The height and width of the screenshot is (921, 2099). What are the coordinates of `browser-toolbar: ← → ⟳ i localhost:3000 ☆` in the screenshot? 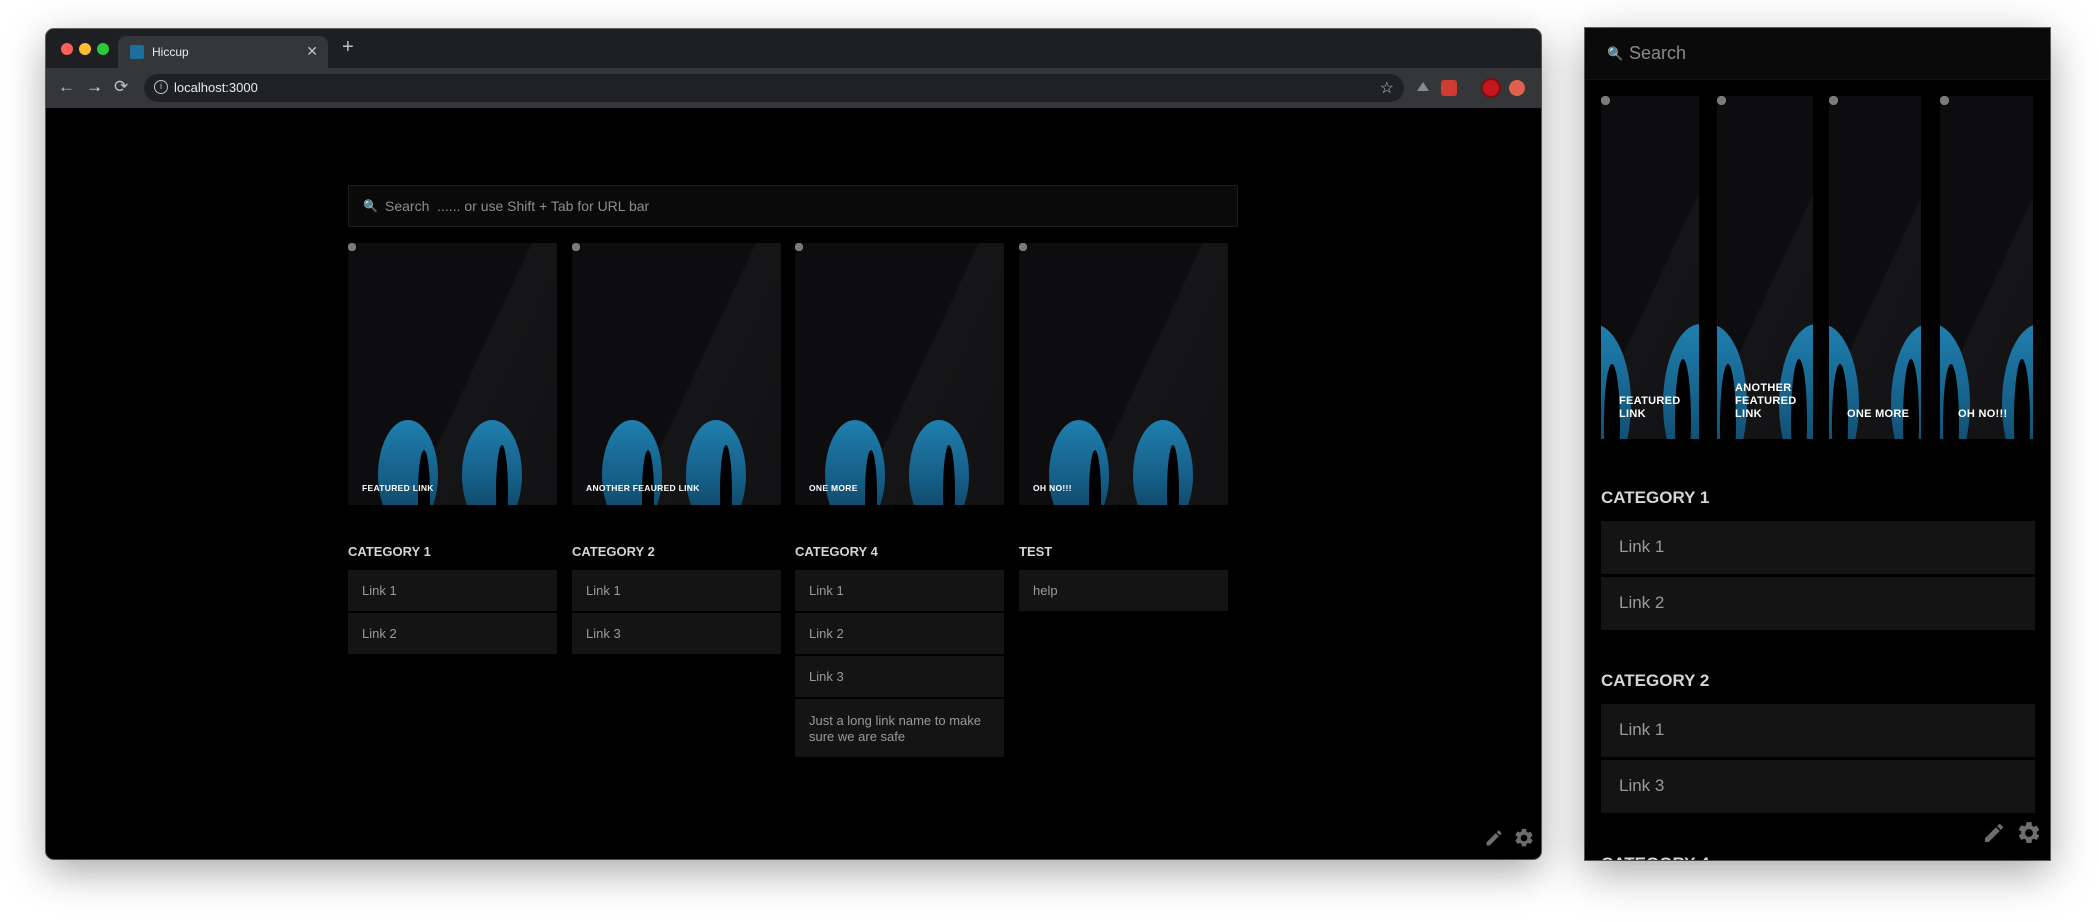 It's located at (793, 88).